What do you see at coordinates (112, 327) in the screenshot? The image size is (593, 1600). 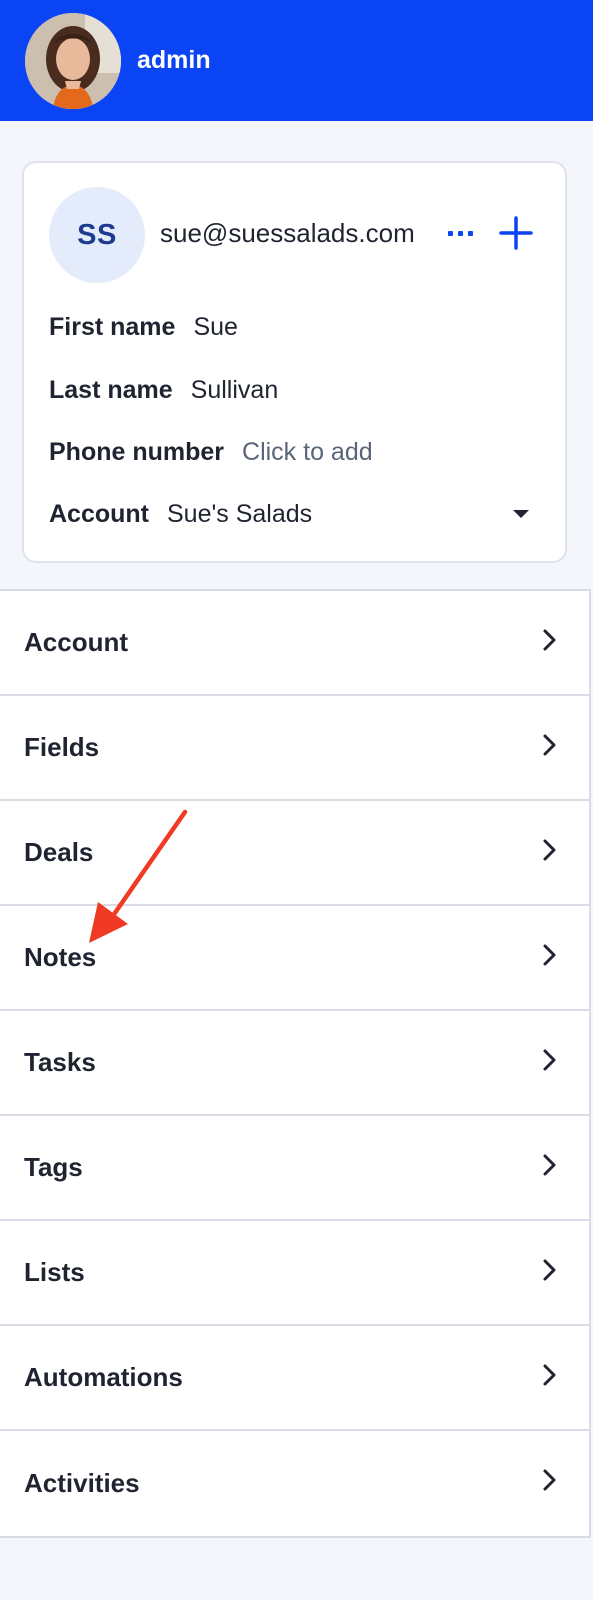 I see `first-name-label: First name` at bounding box center [112, 327].